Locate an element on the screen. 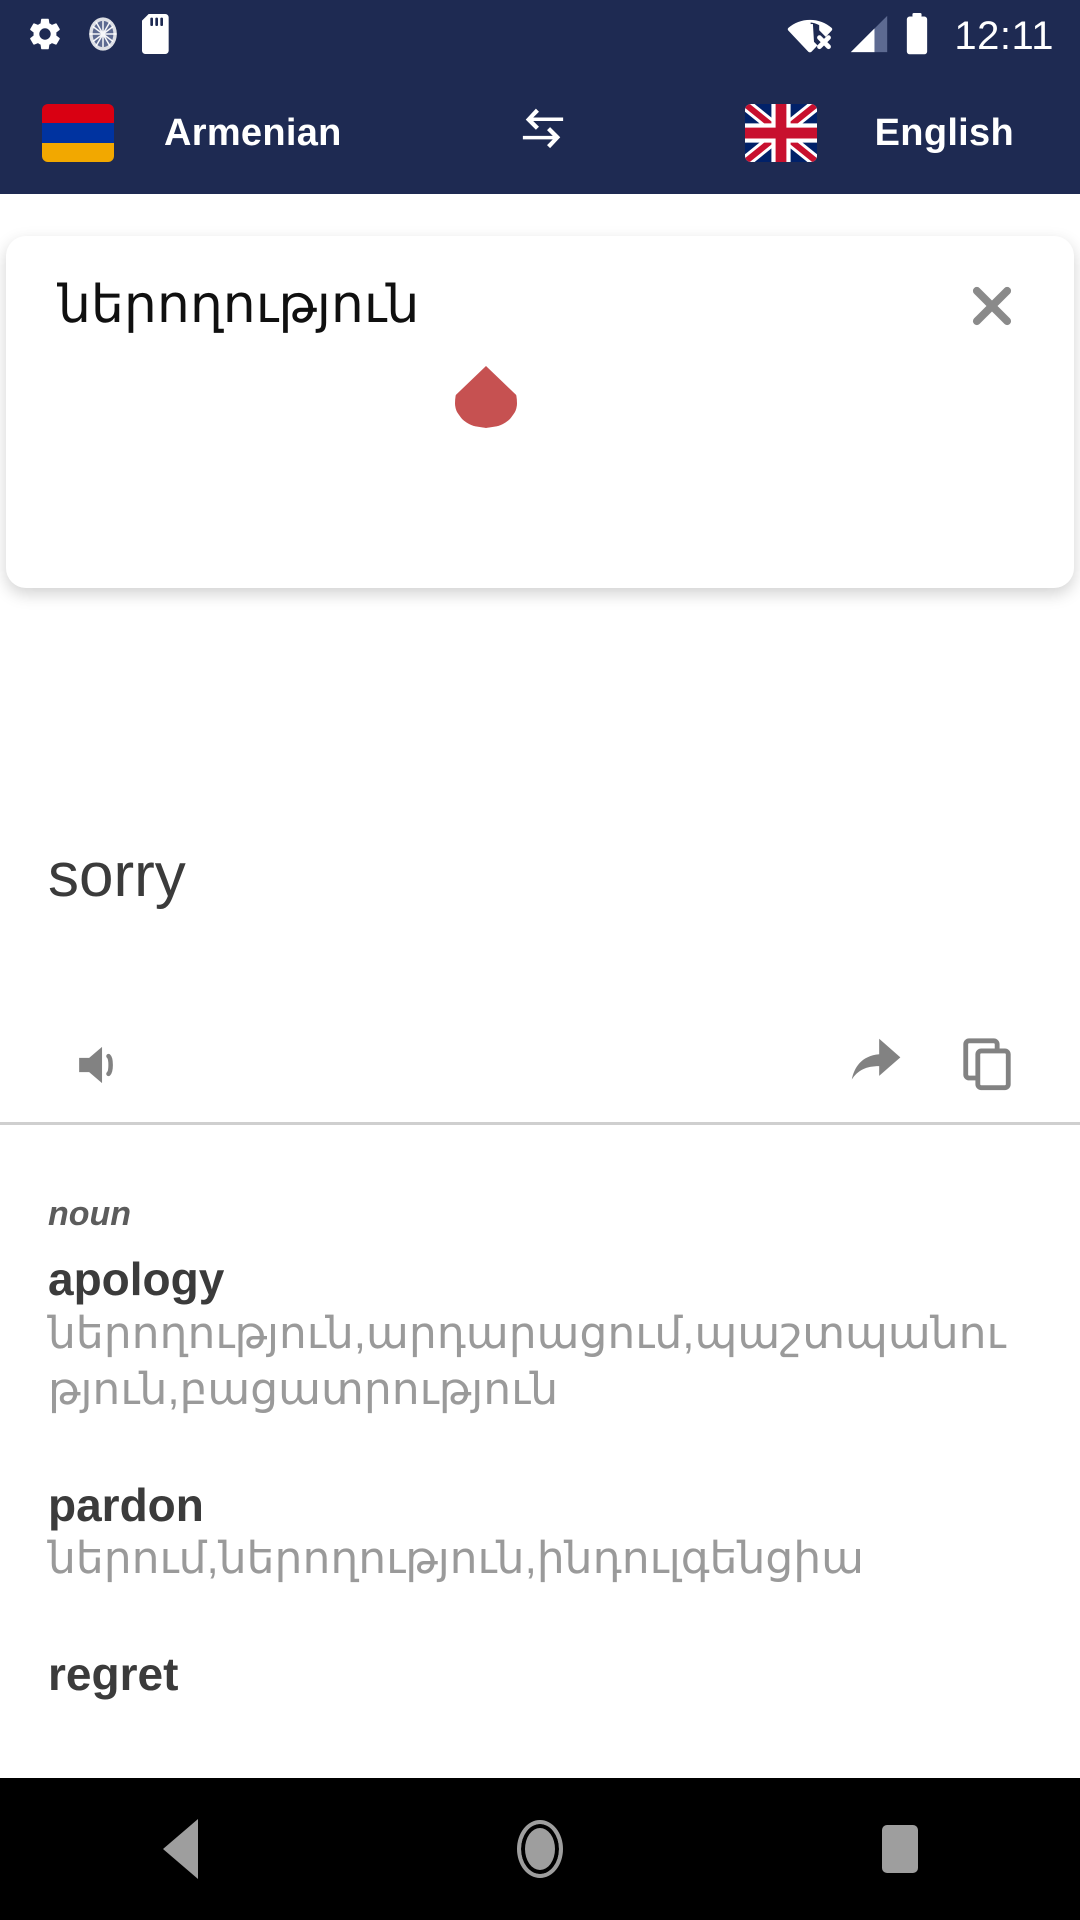  cellular-signal-icon is located at coordinates (869, 36).